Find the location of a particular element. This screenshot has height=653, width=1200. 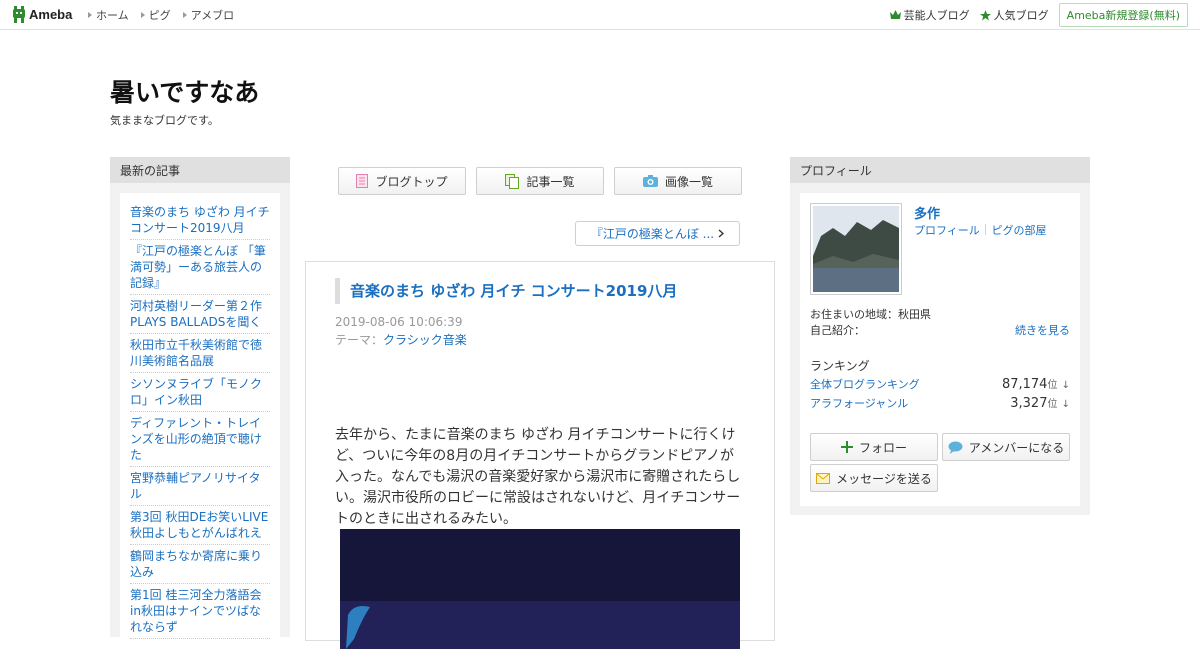

star-icon is located at coordinates (985, 14).